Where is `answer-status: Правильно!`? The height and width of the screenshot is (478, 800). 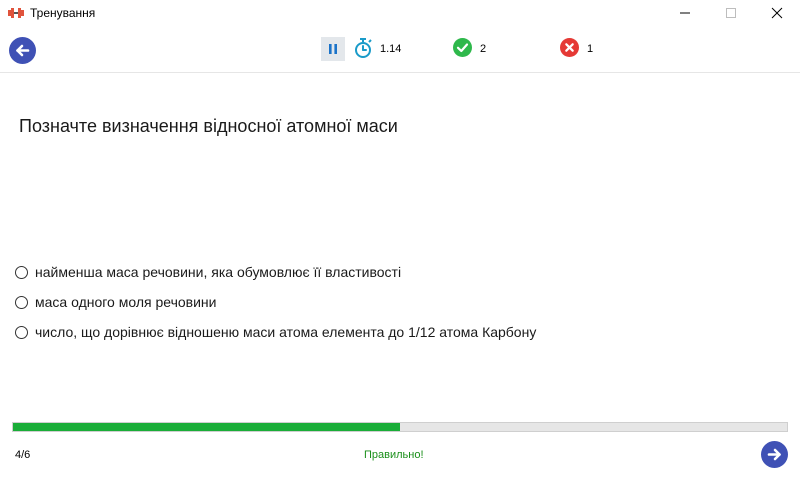
answer-status: Правильно! is located at coordinates (394, 455).